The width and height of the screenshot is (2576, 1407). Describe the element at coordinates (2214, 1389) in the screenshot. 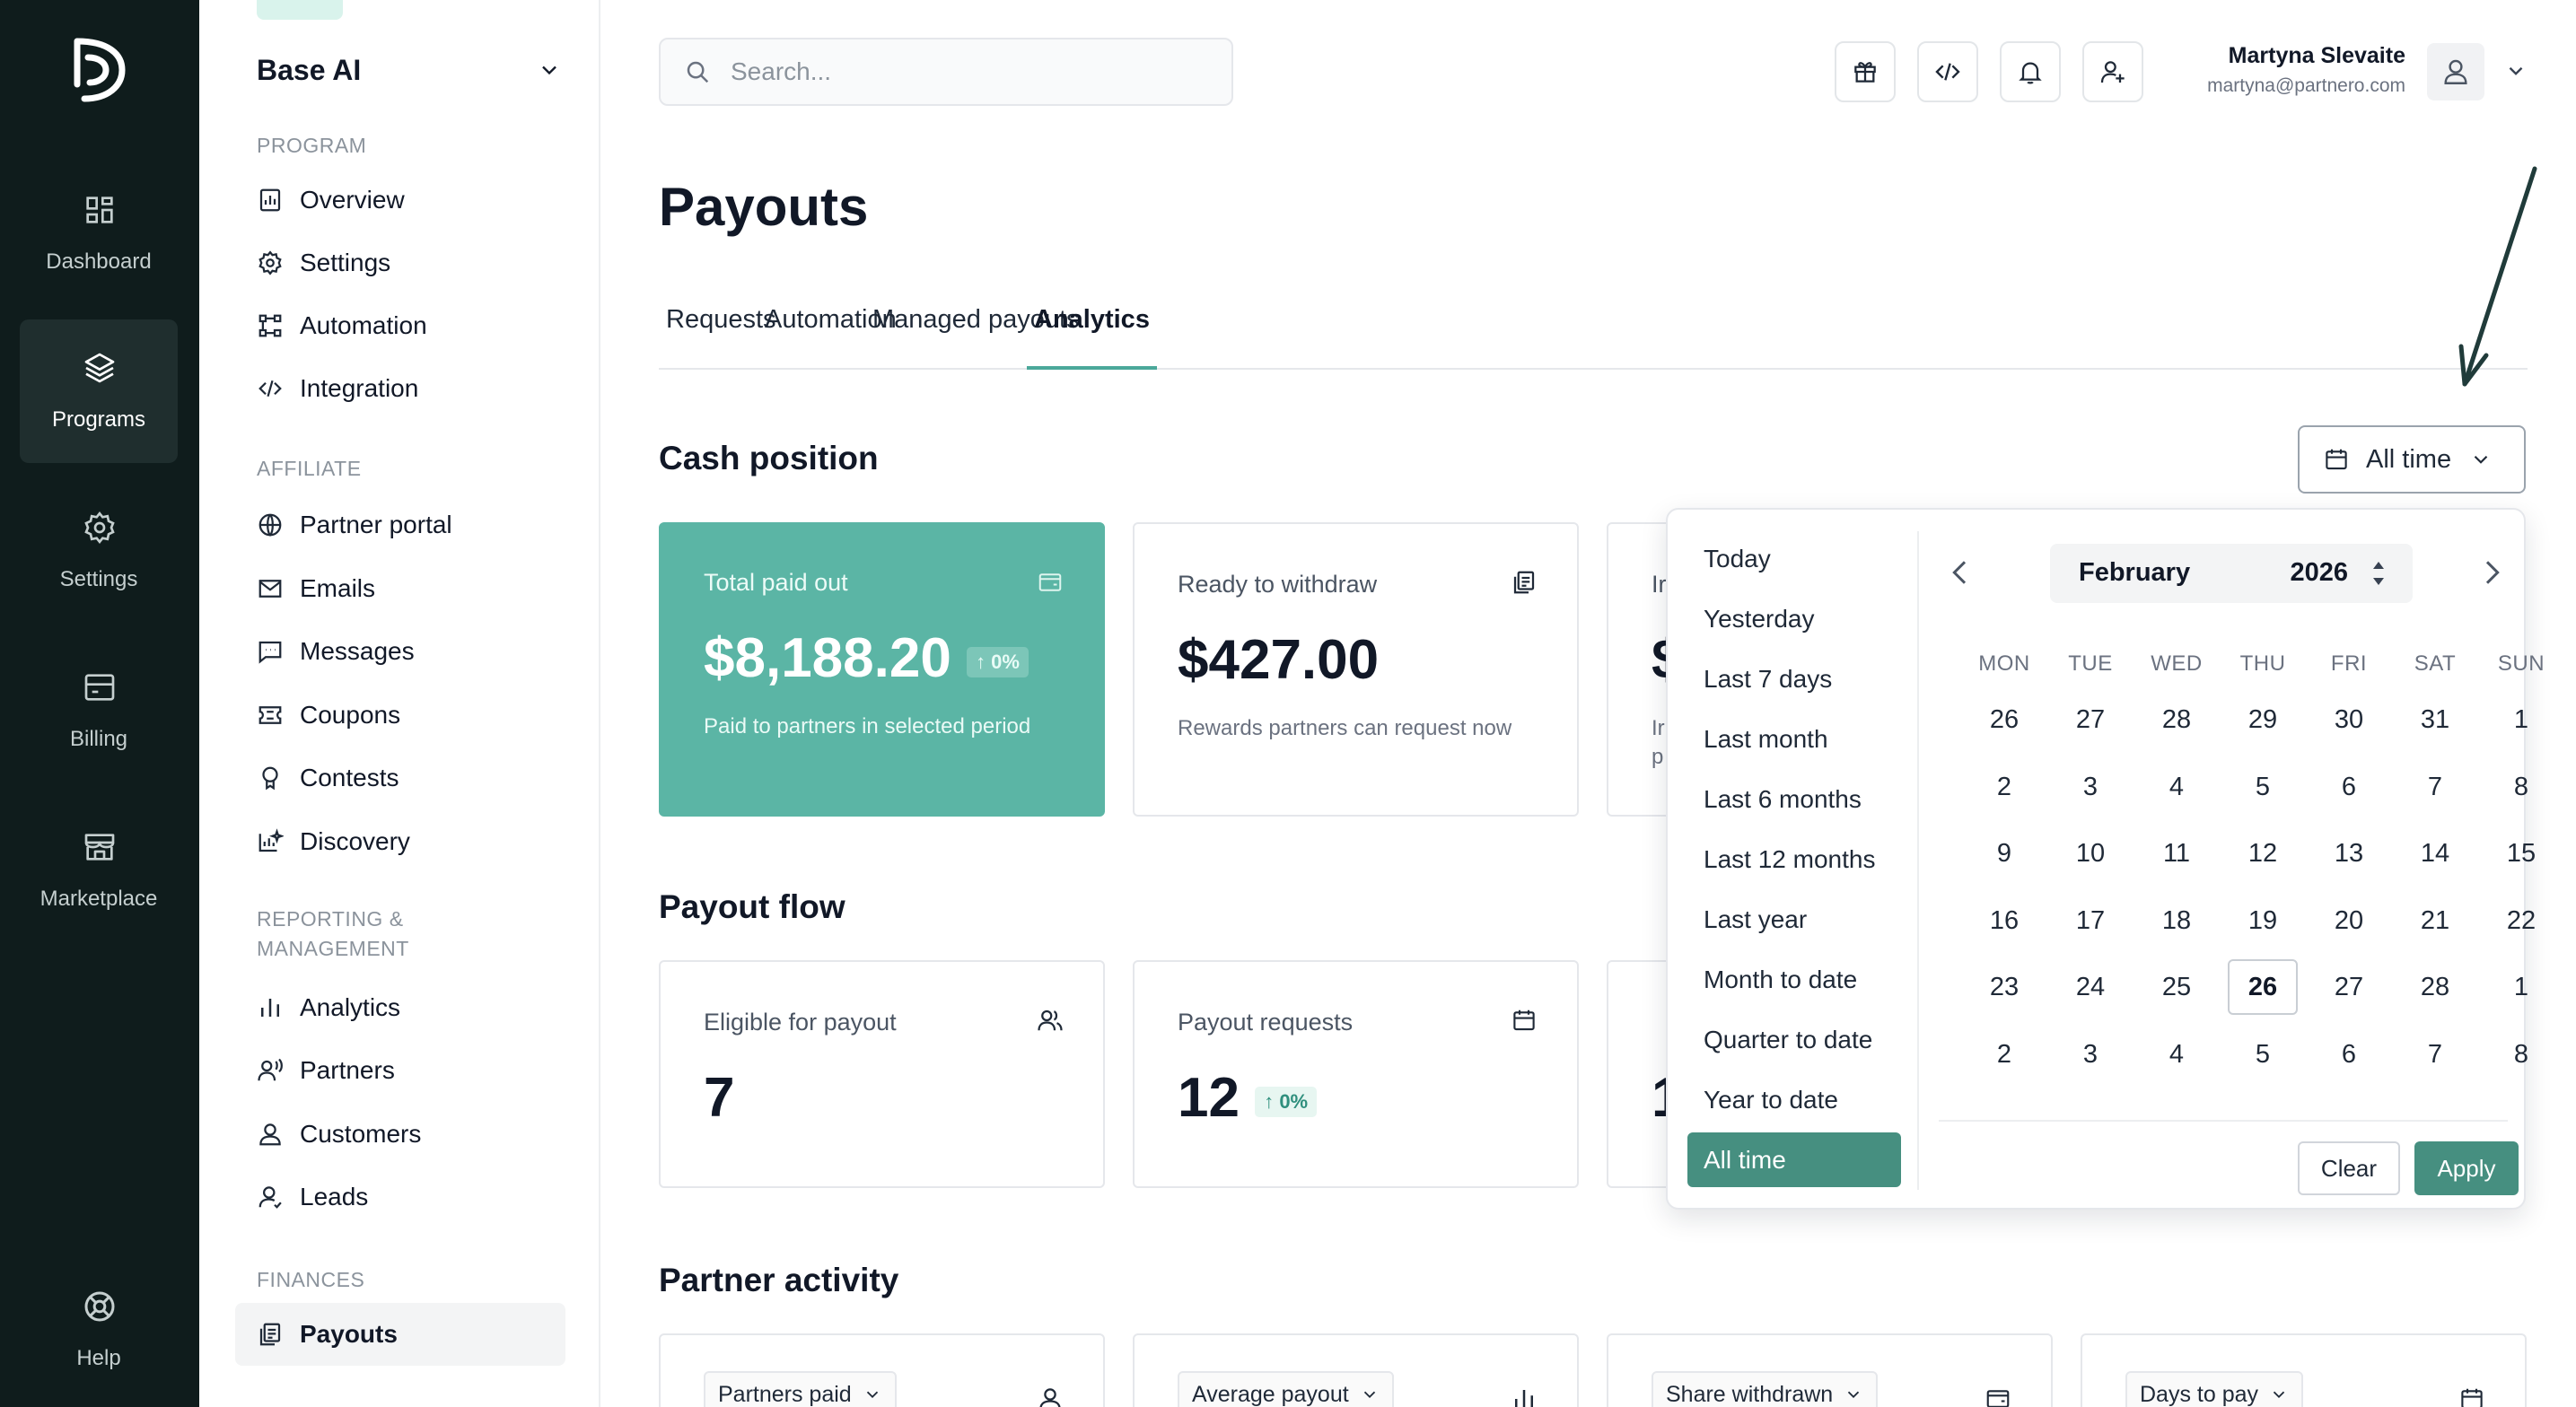

I see `metric-dropdown: Days to pay` at that location.